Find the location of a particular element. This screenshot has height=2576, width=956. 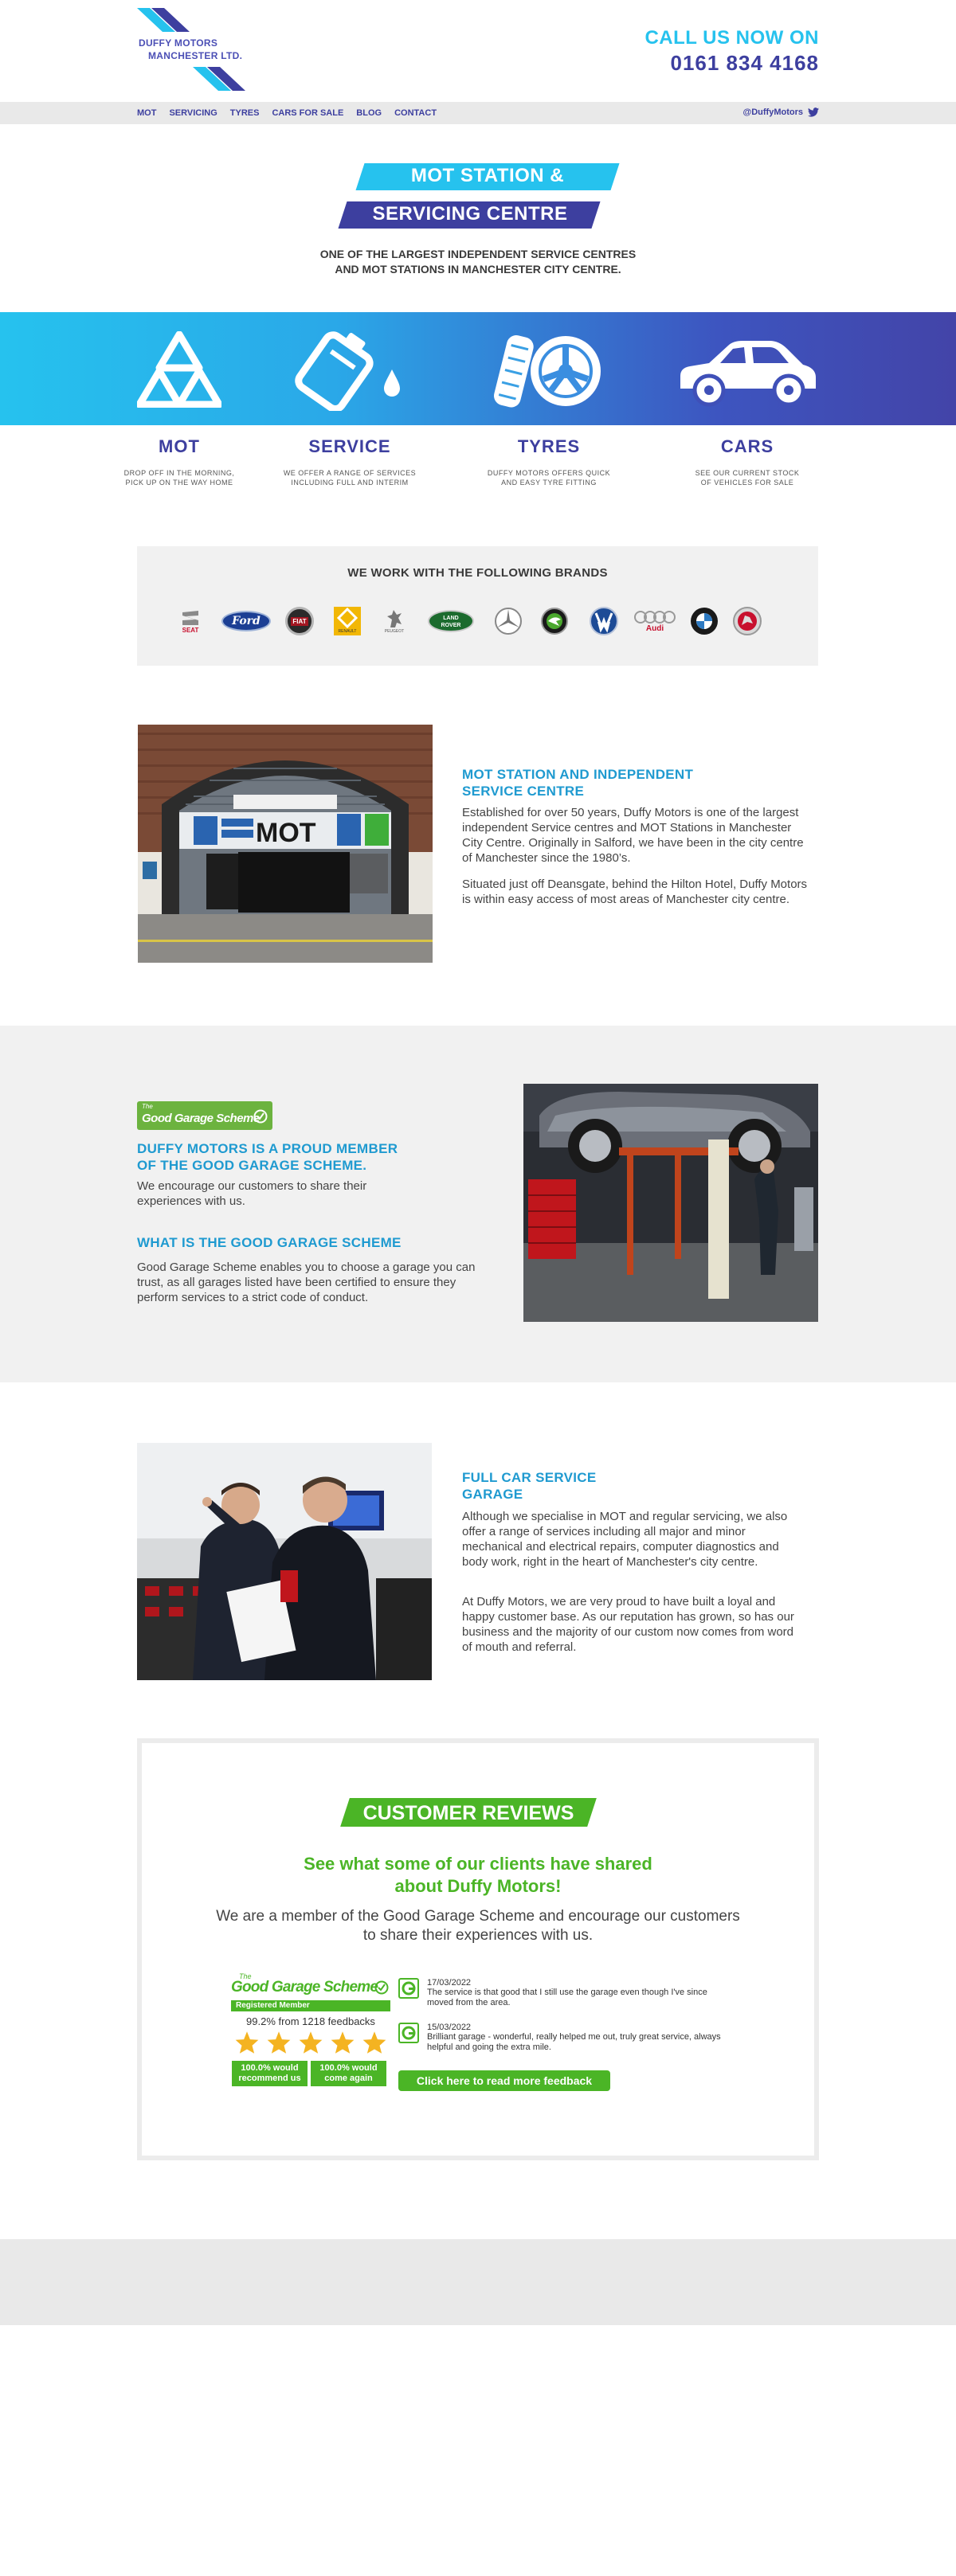

brand-ford-text: Ford is located at coordinates (246, 621).